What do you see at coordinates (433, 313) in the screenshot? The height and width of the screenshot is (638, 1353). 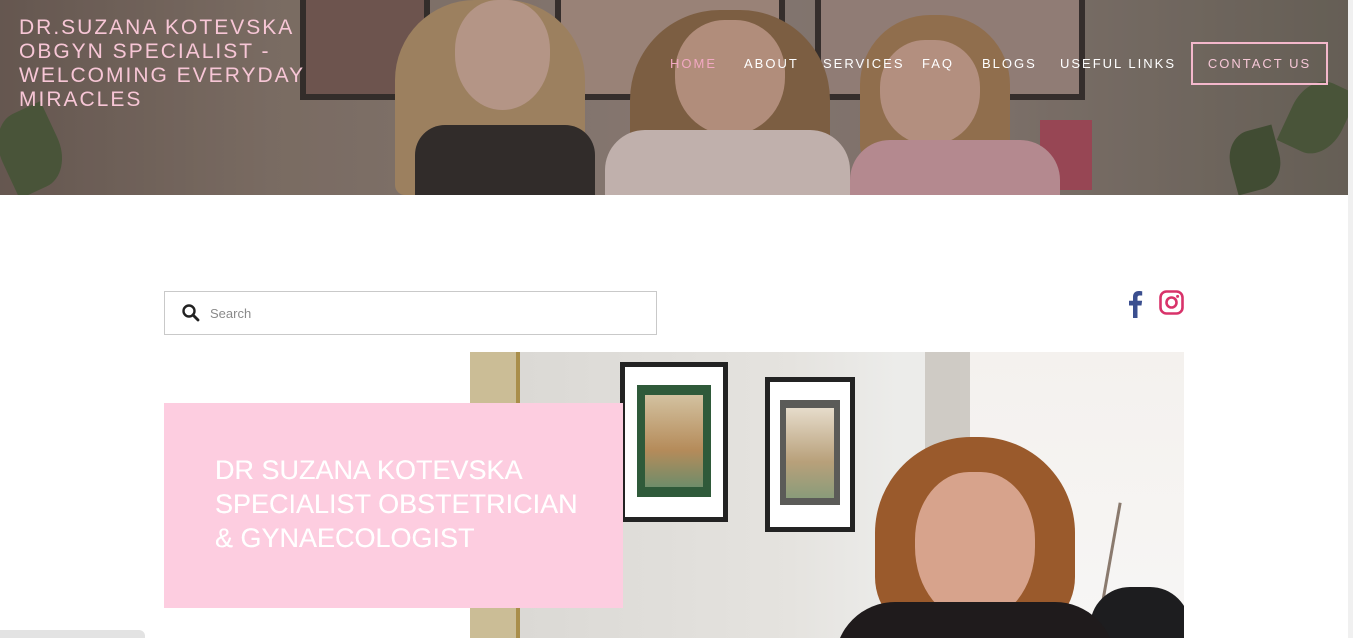 I see `search-input` at bounding box center [433, 313].